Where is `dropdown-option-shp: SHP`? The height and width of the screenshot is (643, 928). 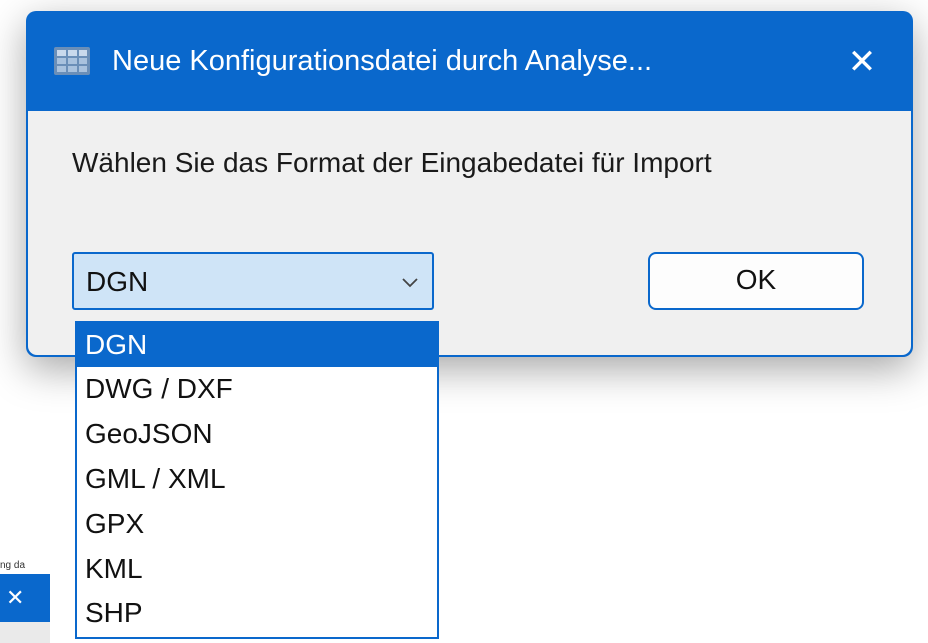
dropdown-option-shp: SHP is located at coordinates (257, 613).